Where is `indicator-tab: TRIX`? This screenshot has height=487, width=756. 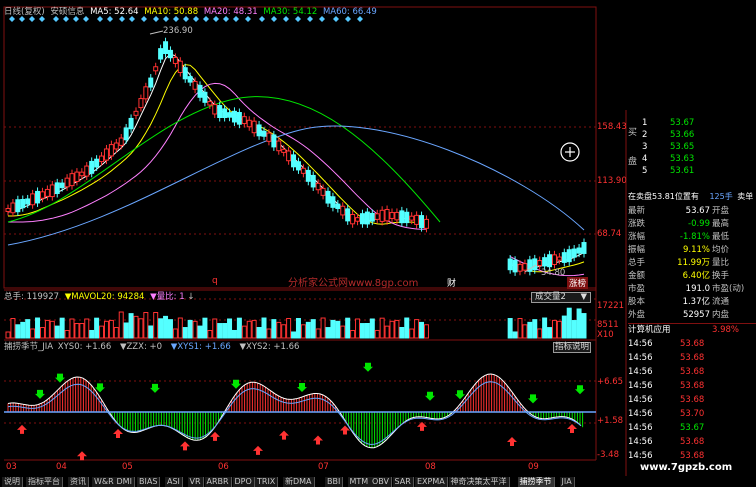 indicator-tab: TRIX is located at coordinates (267, 482).